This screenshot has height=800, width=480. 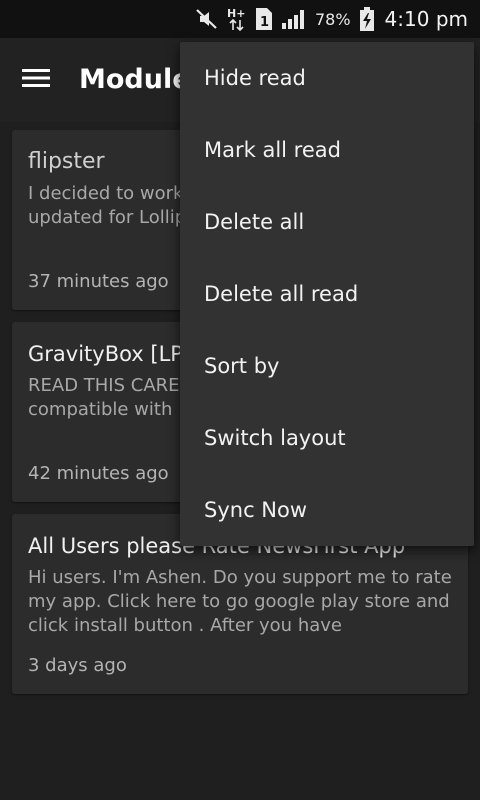 I want to click on menu-item-switch-layout: Switch layout, so click(x=327, y=438).